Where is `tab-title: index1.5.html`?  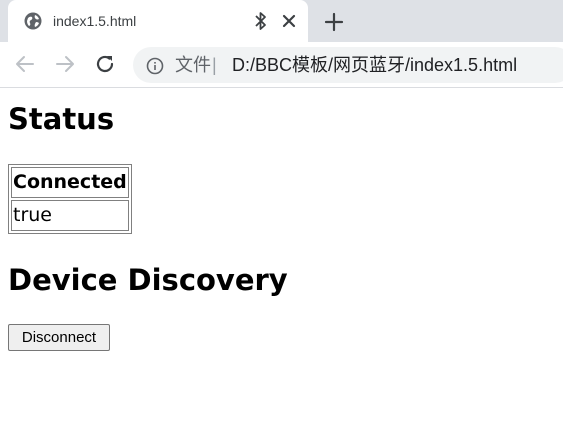
tab-title: index1.5.html is located at coordinates (95, 21).